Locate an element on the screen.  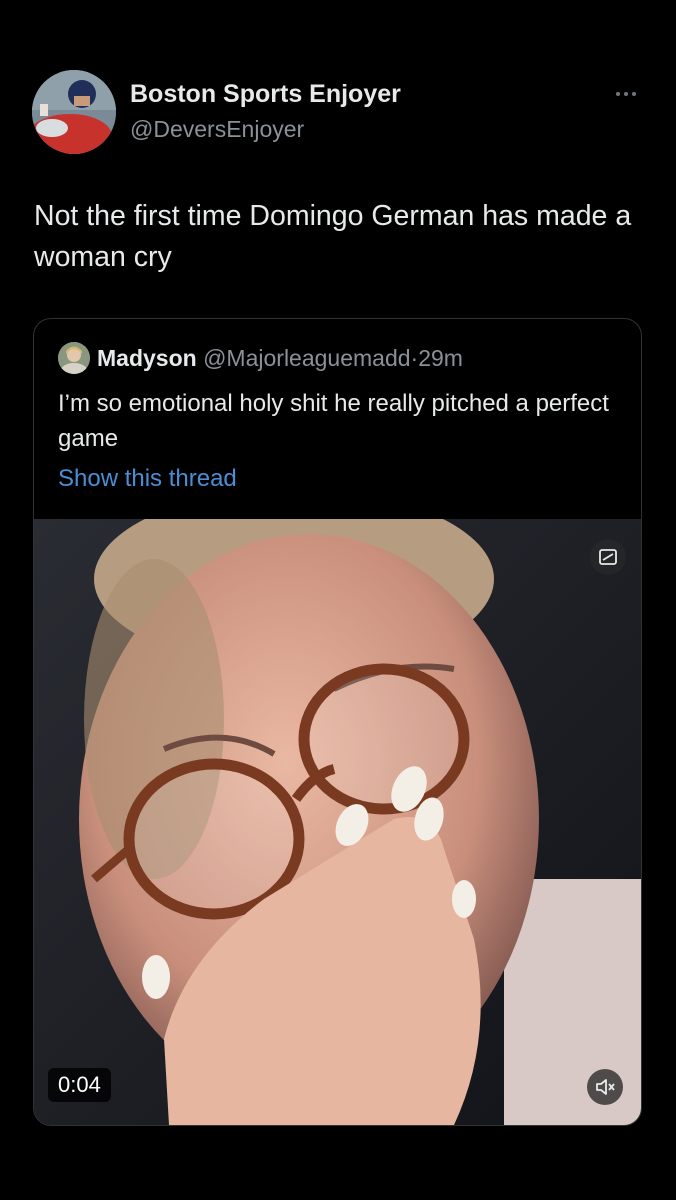
quoted-author-name: Madyson is located at coordinates (147, 358).